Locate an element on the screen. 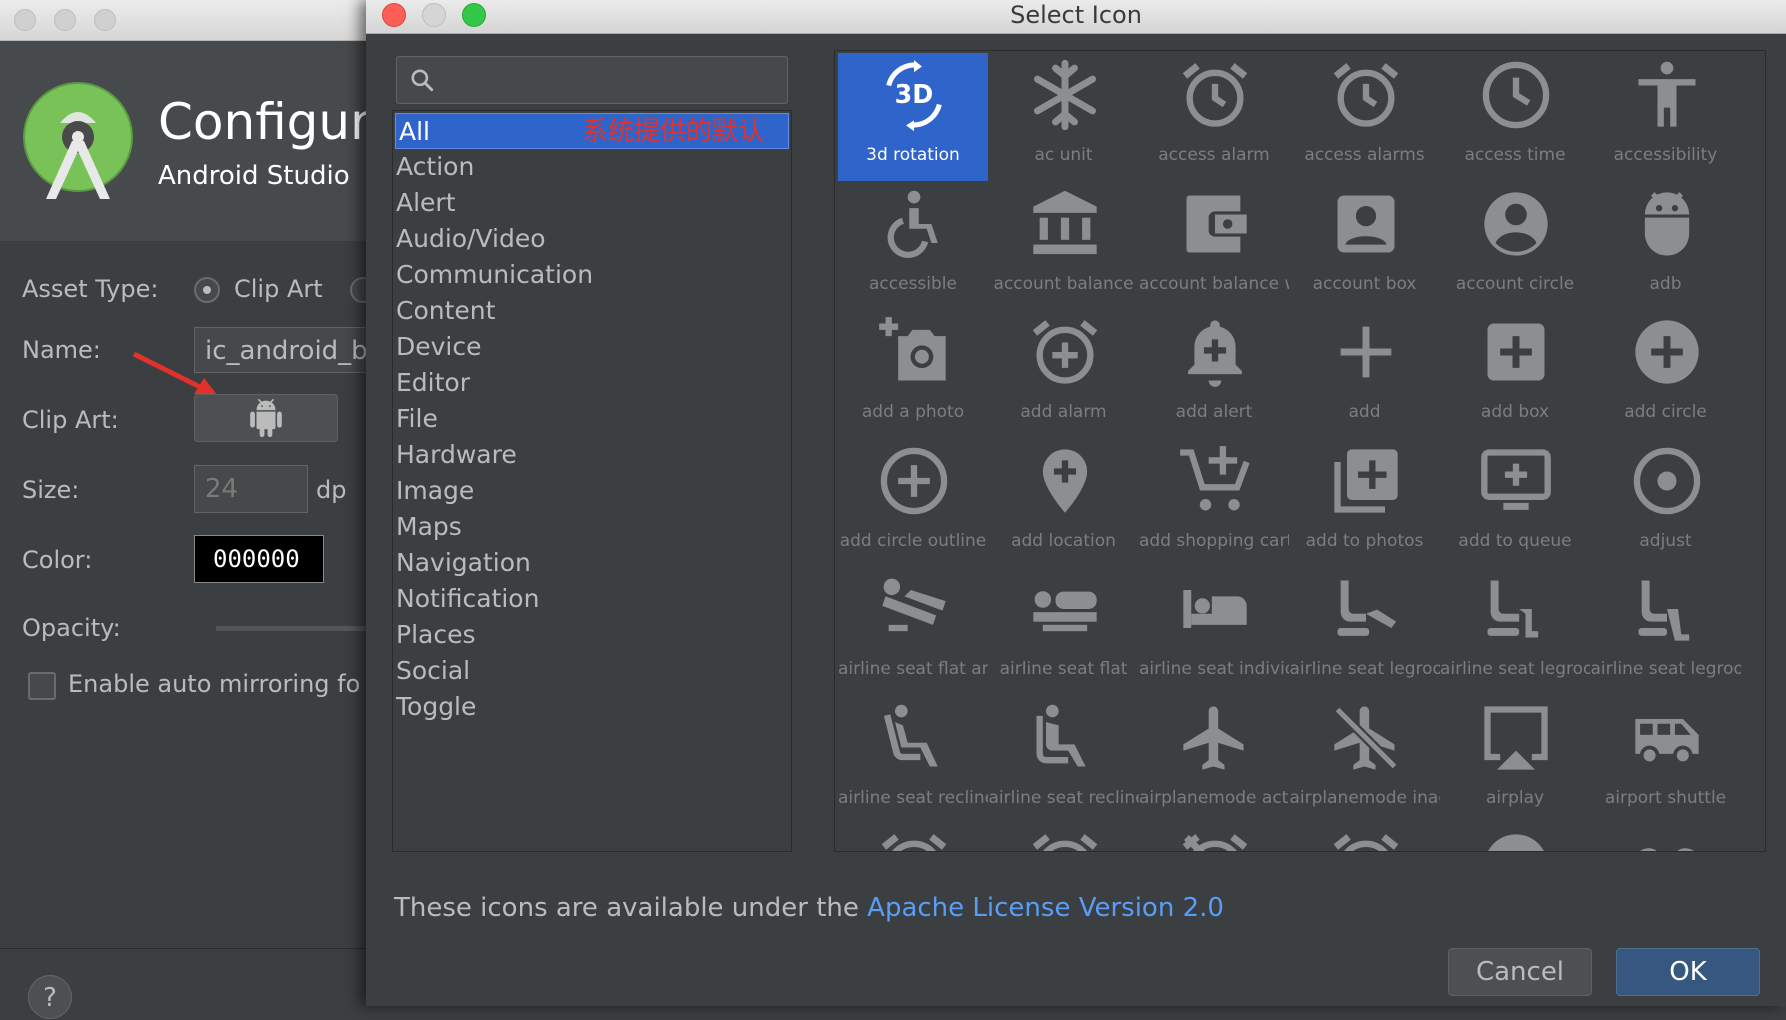  icon-cell: airplanemode acti is located at coordinates (1214, 760).